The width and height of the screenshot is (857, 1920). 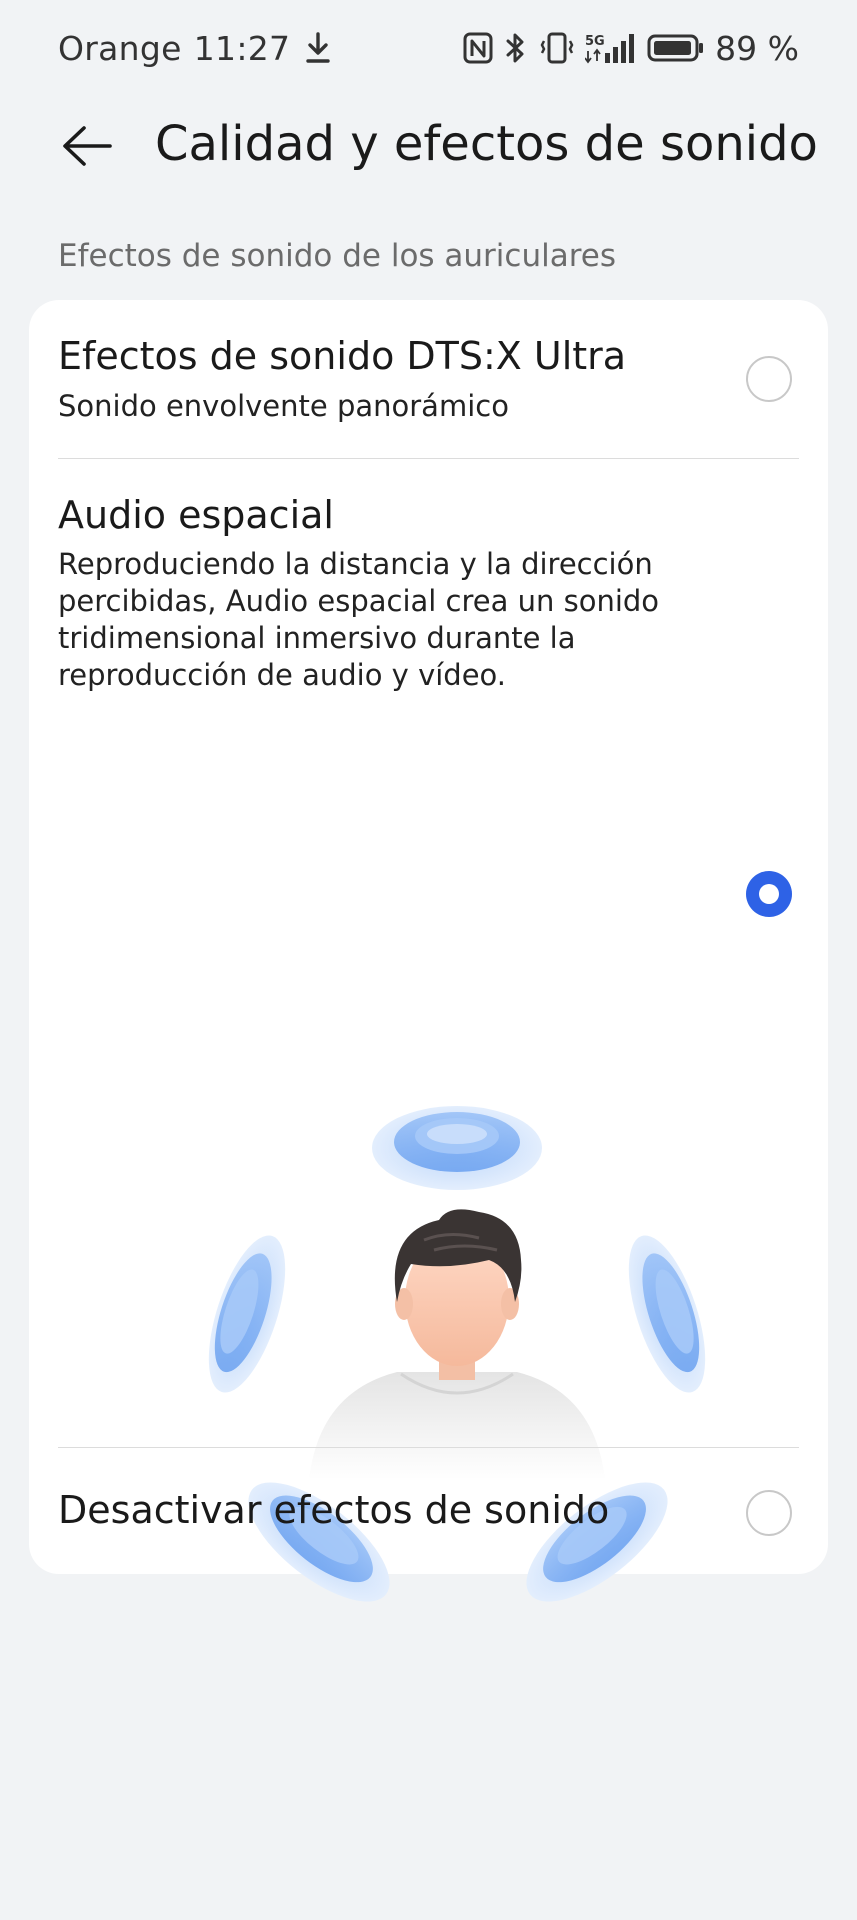 What do you see at coordinates (317, 638) in the screenshot?
I see `description-line: tridimensional inmersivo durante la` at bounding box center [317, 638].